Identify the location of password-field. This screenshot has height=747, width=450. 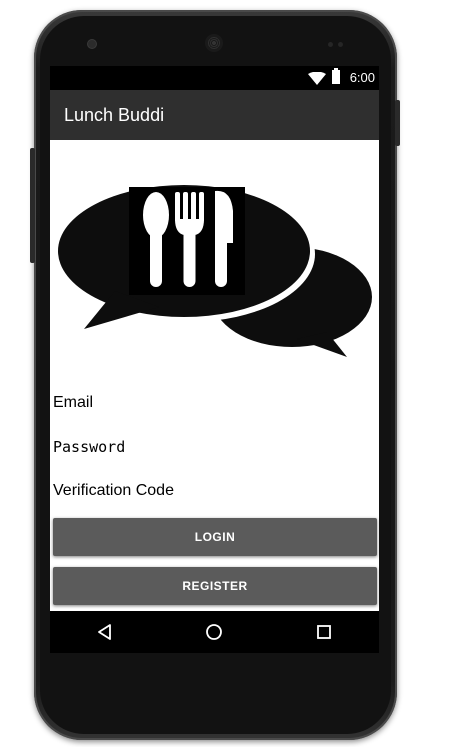
(213, 447).